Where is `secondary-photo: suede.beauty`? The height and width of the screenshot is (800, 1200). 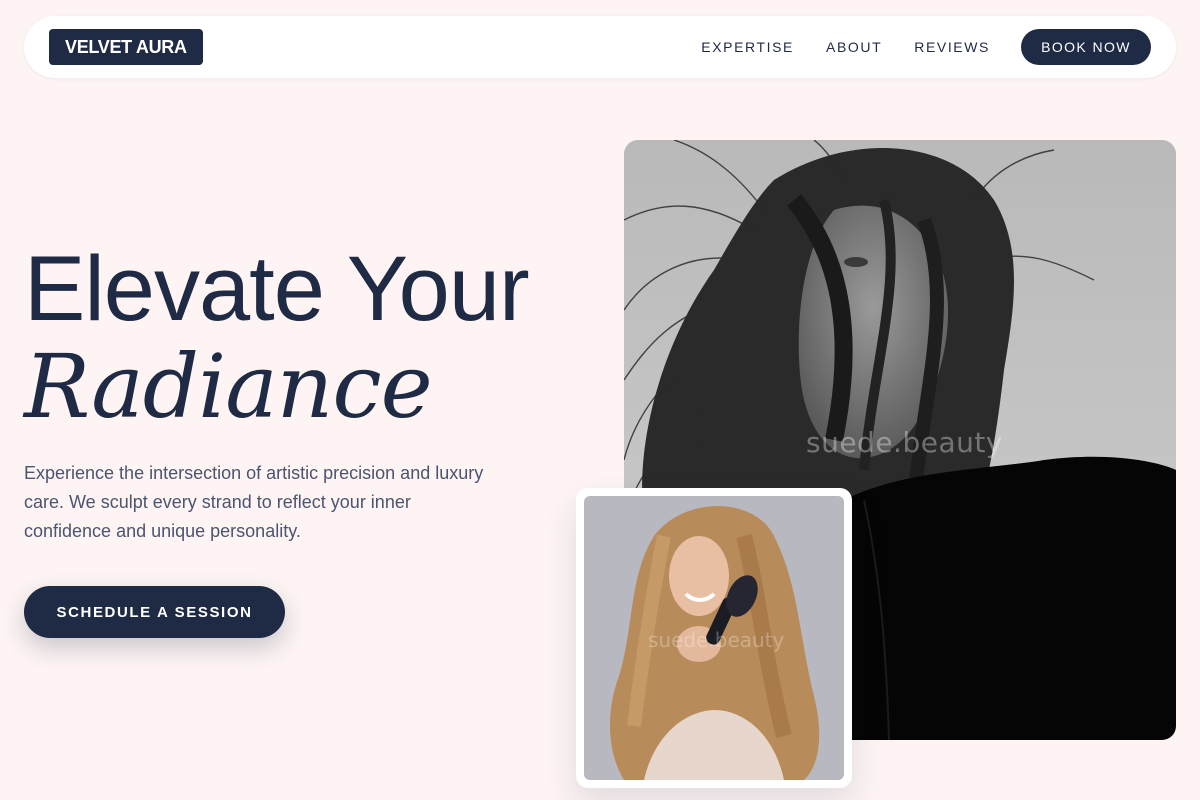 secondary-photo: suede.beauty is located at coordinates (714, 638).